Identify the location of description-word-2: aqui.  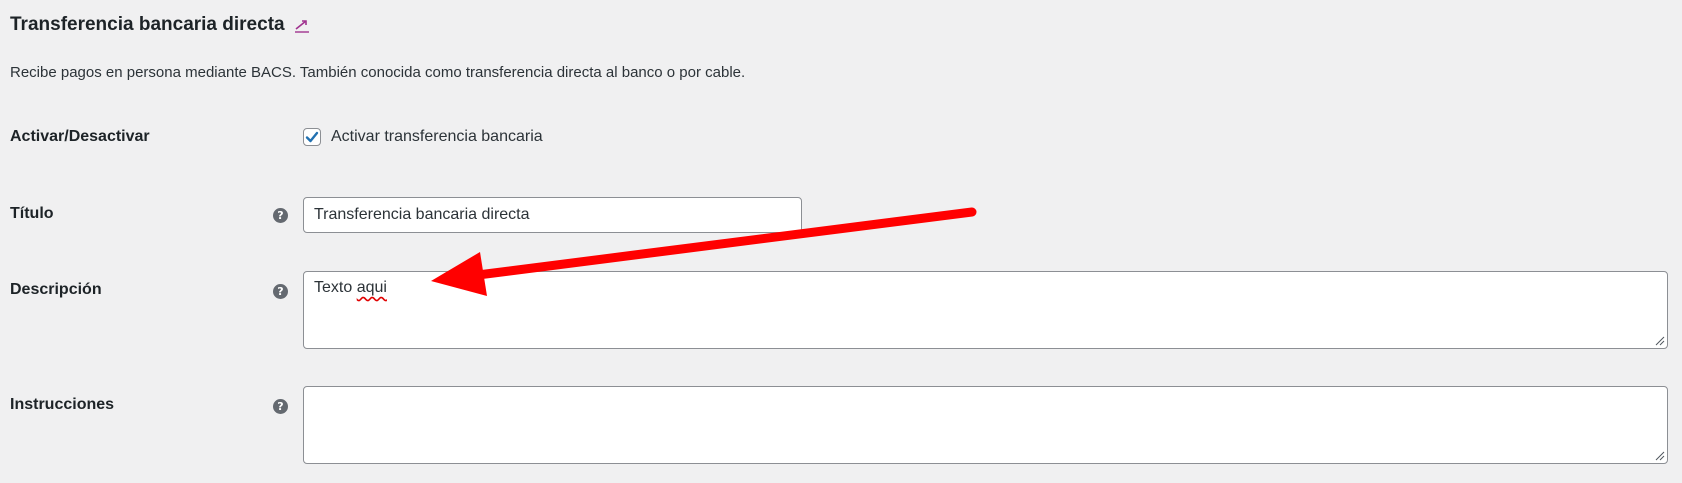
(371, 287).